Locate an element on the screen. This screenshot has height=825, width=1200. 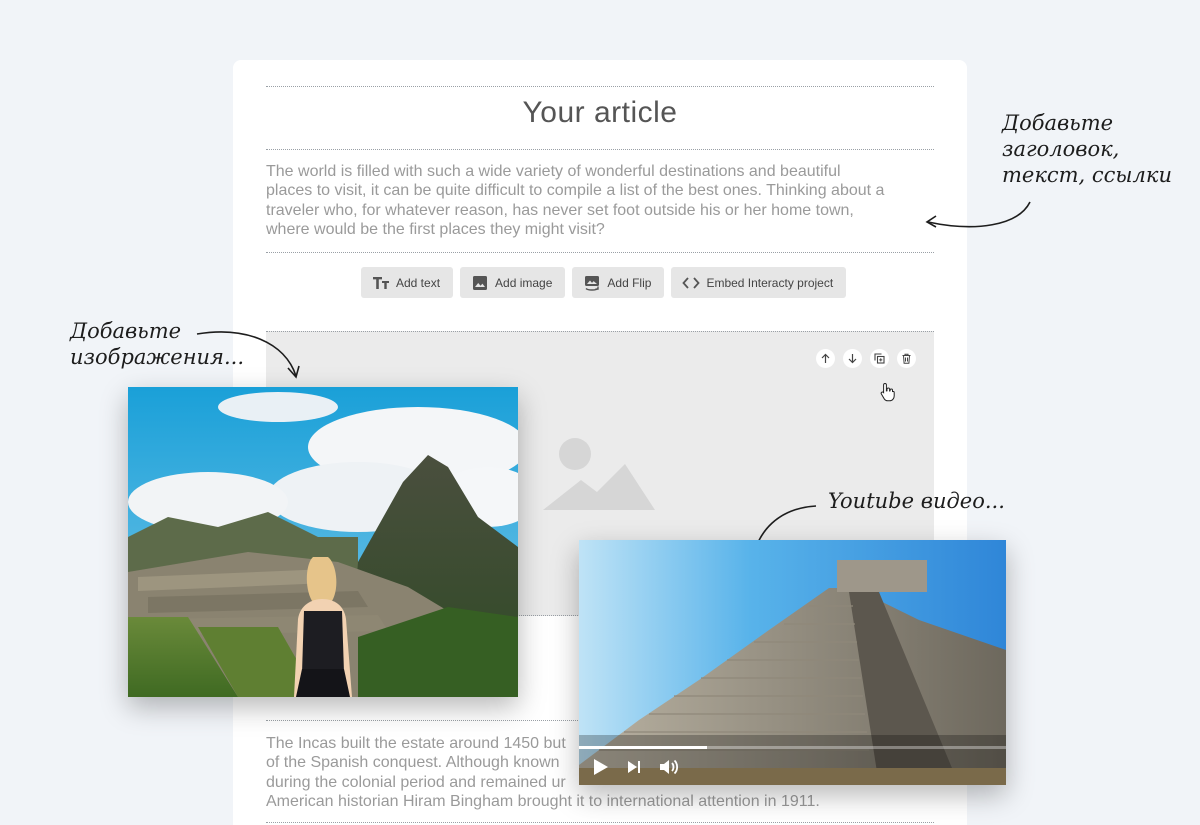
hand-cursor-icon is located at coordinates (887, 392).